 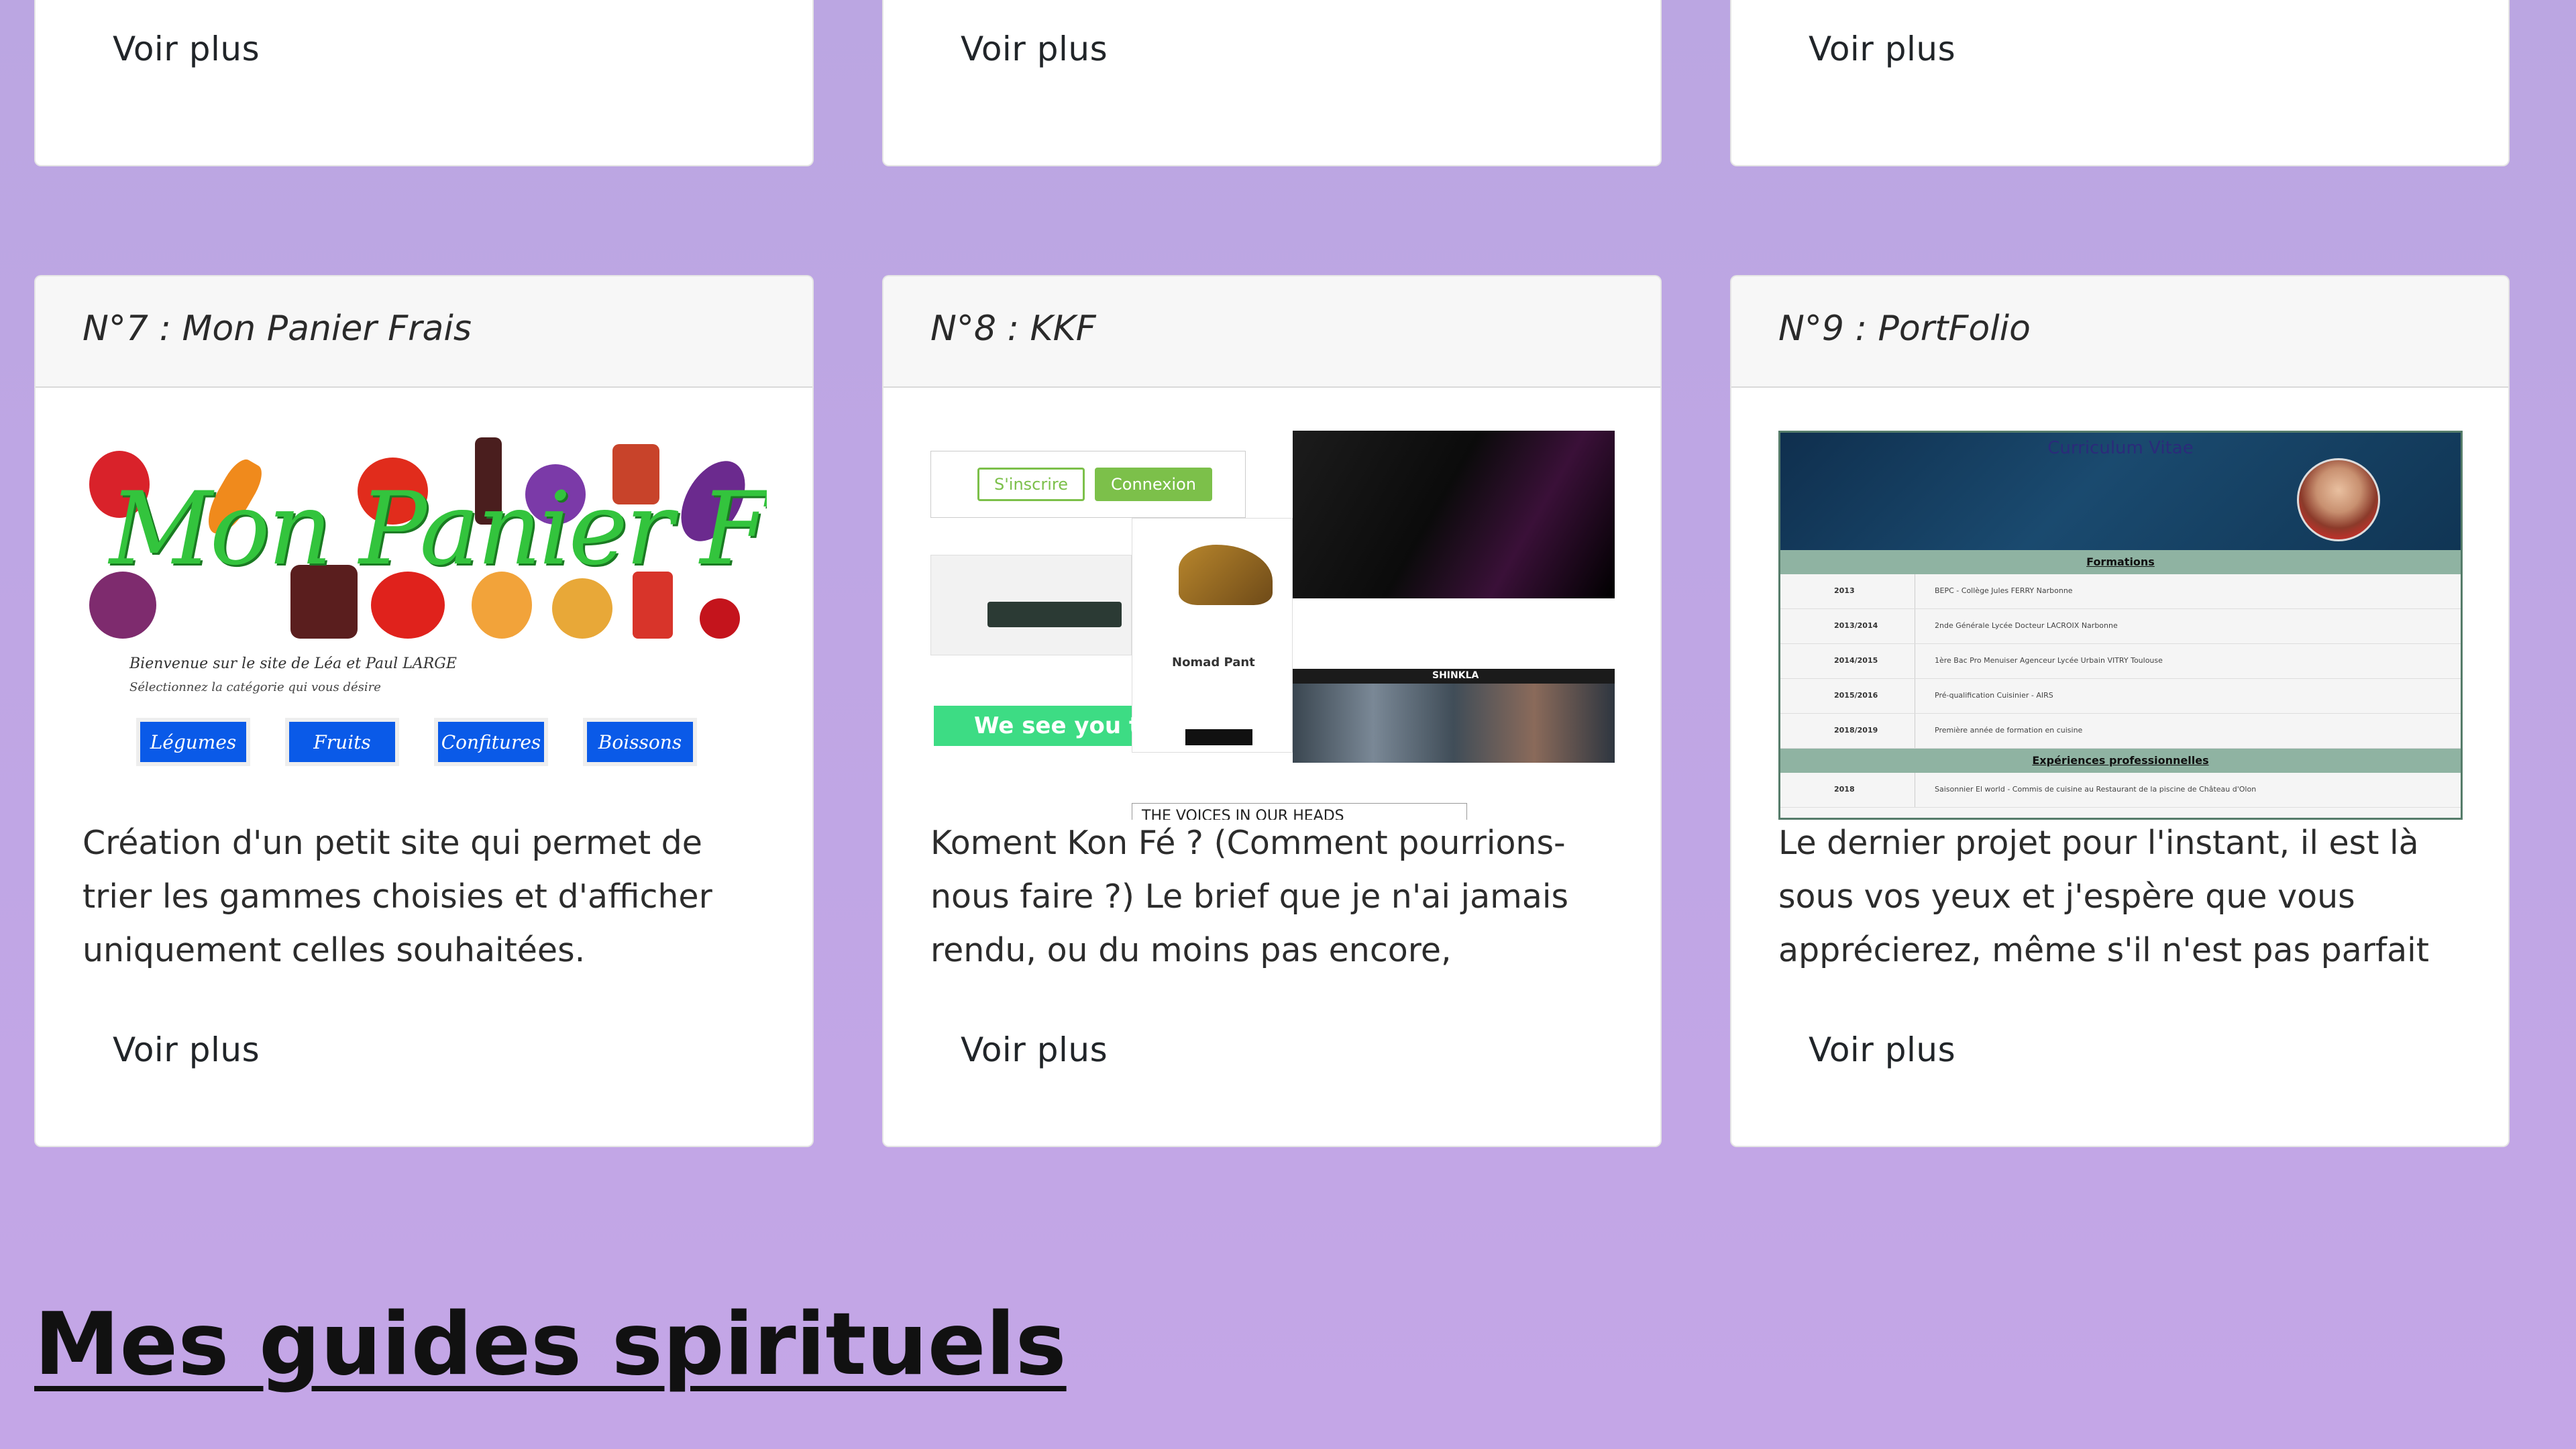 What do you see at coordinates (2119, 332) in the screenshot?
I see `card-header: N°9 : PortFolio` at bounding box center [2119, 332].